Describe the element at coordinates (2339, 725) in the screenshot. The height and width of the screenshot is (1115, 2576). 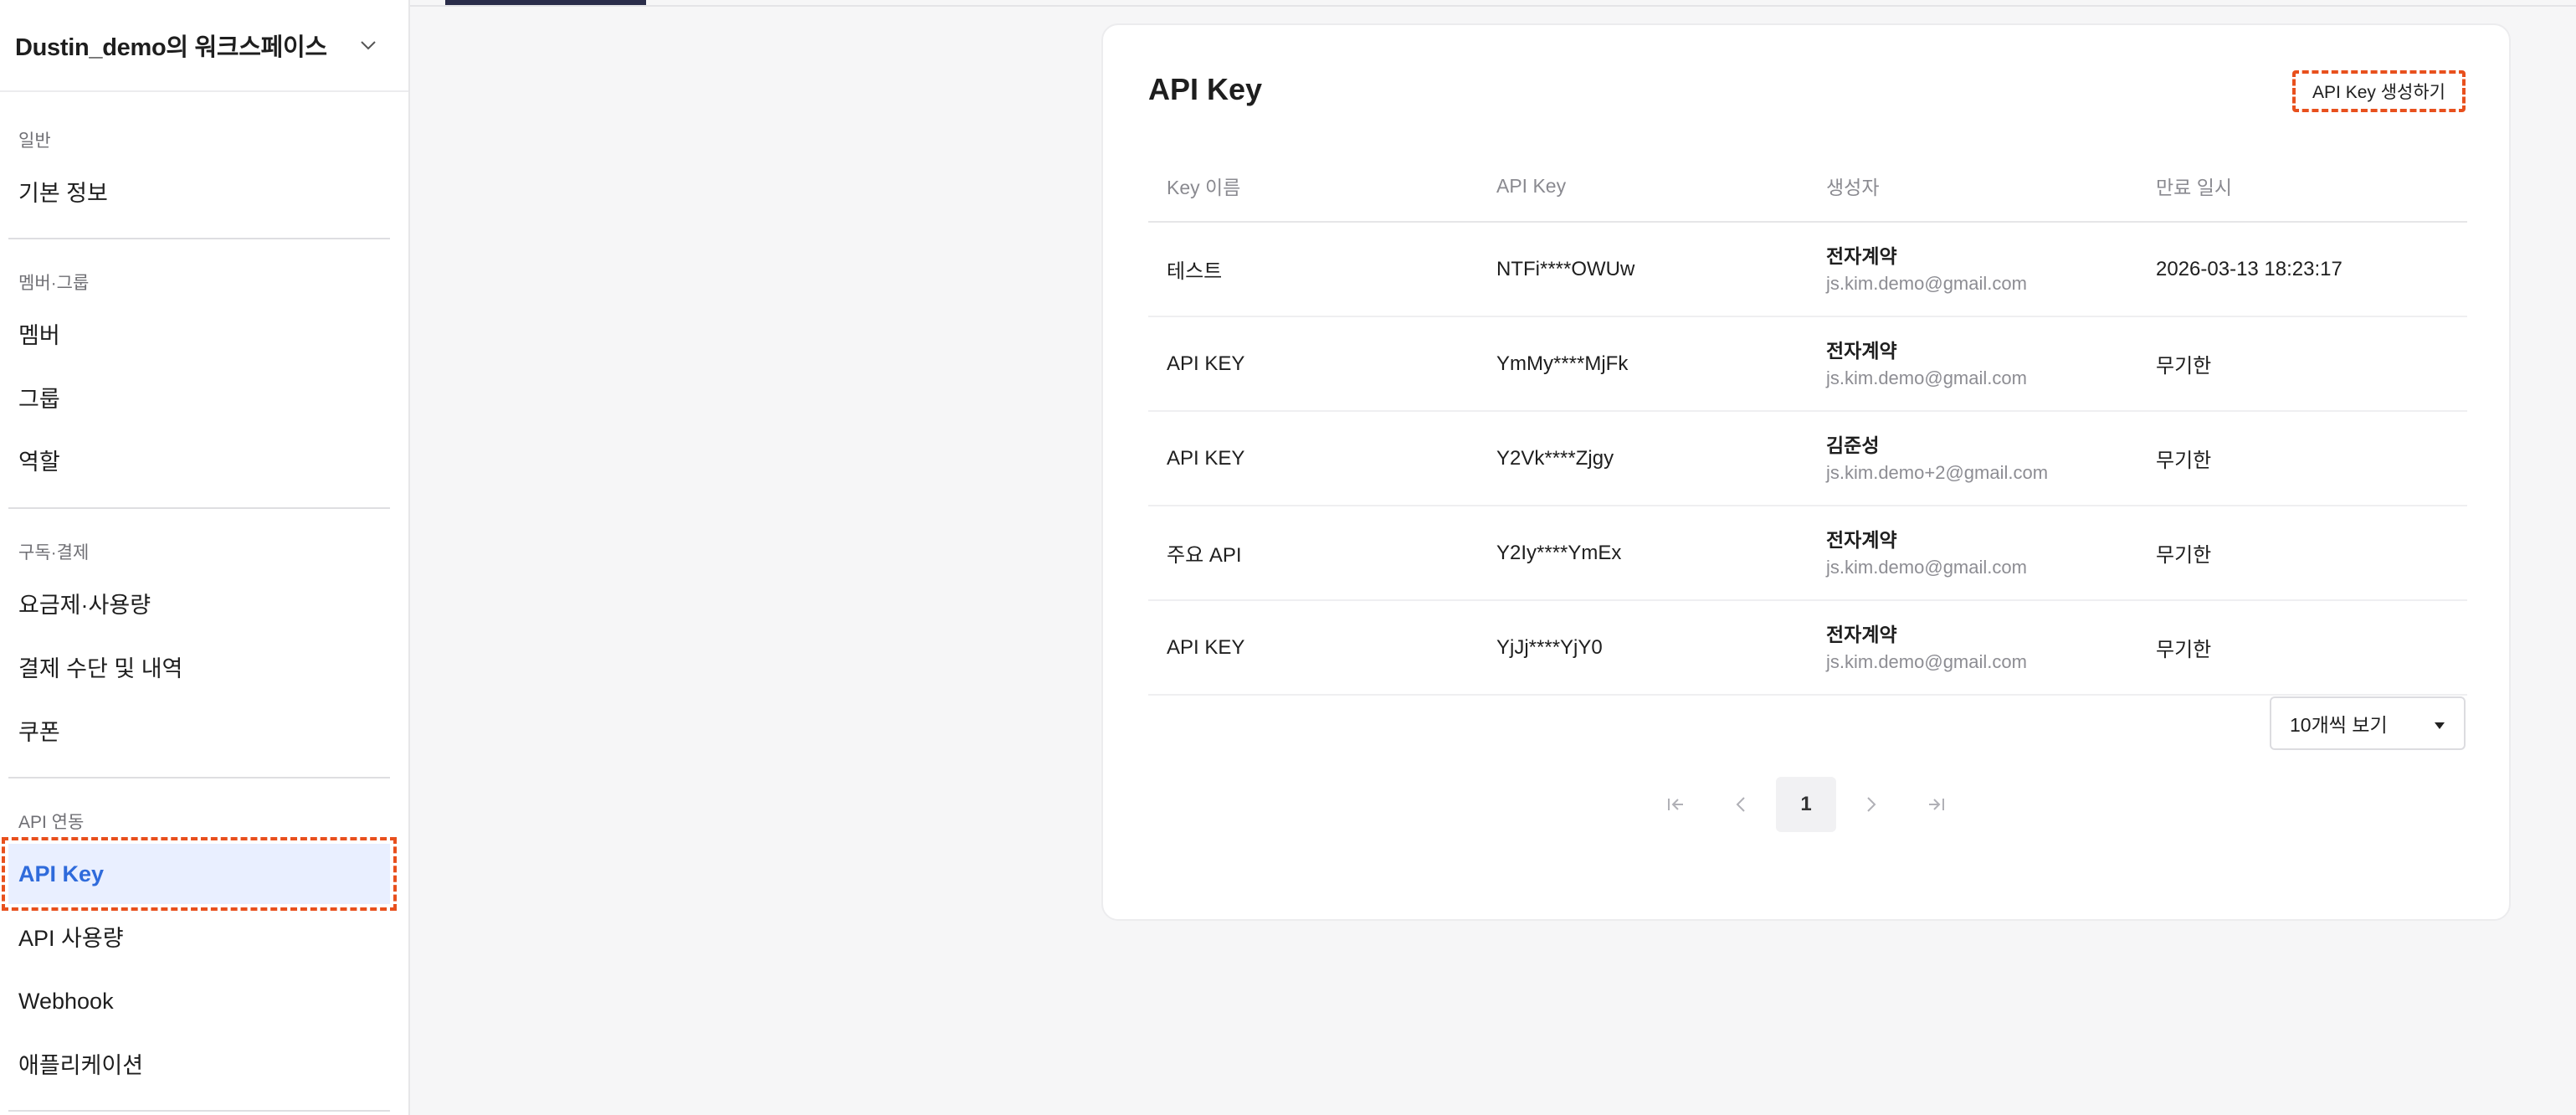
I see `page-size-value: 10개씩 보기` at that location.